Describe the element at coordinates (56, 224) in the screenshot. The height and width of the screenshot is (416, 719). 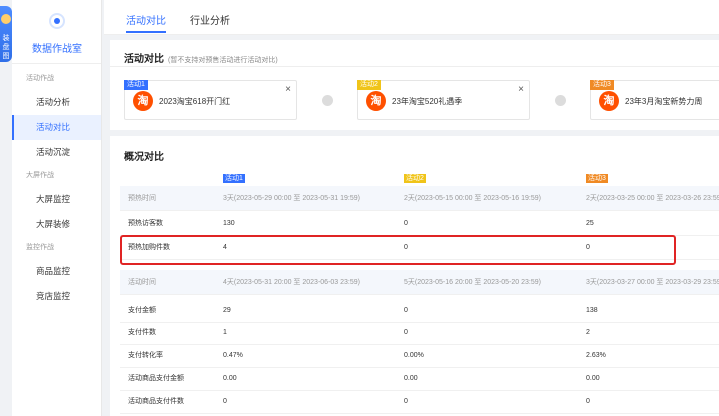
I see `sidebar-item-screen-decorate: 大屏装修` at that location.